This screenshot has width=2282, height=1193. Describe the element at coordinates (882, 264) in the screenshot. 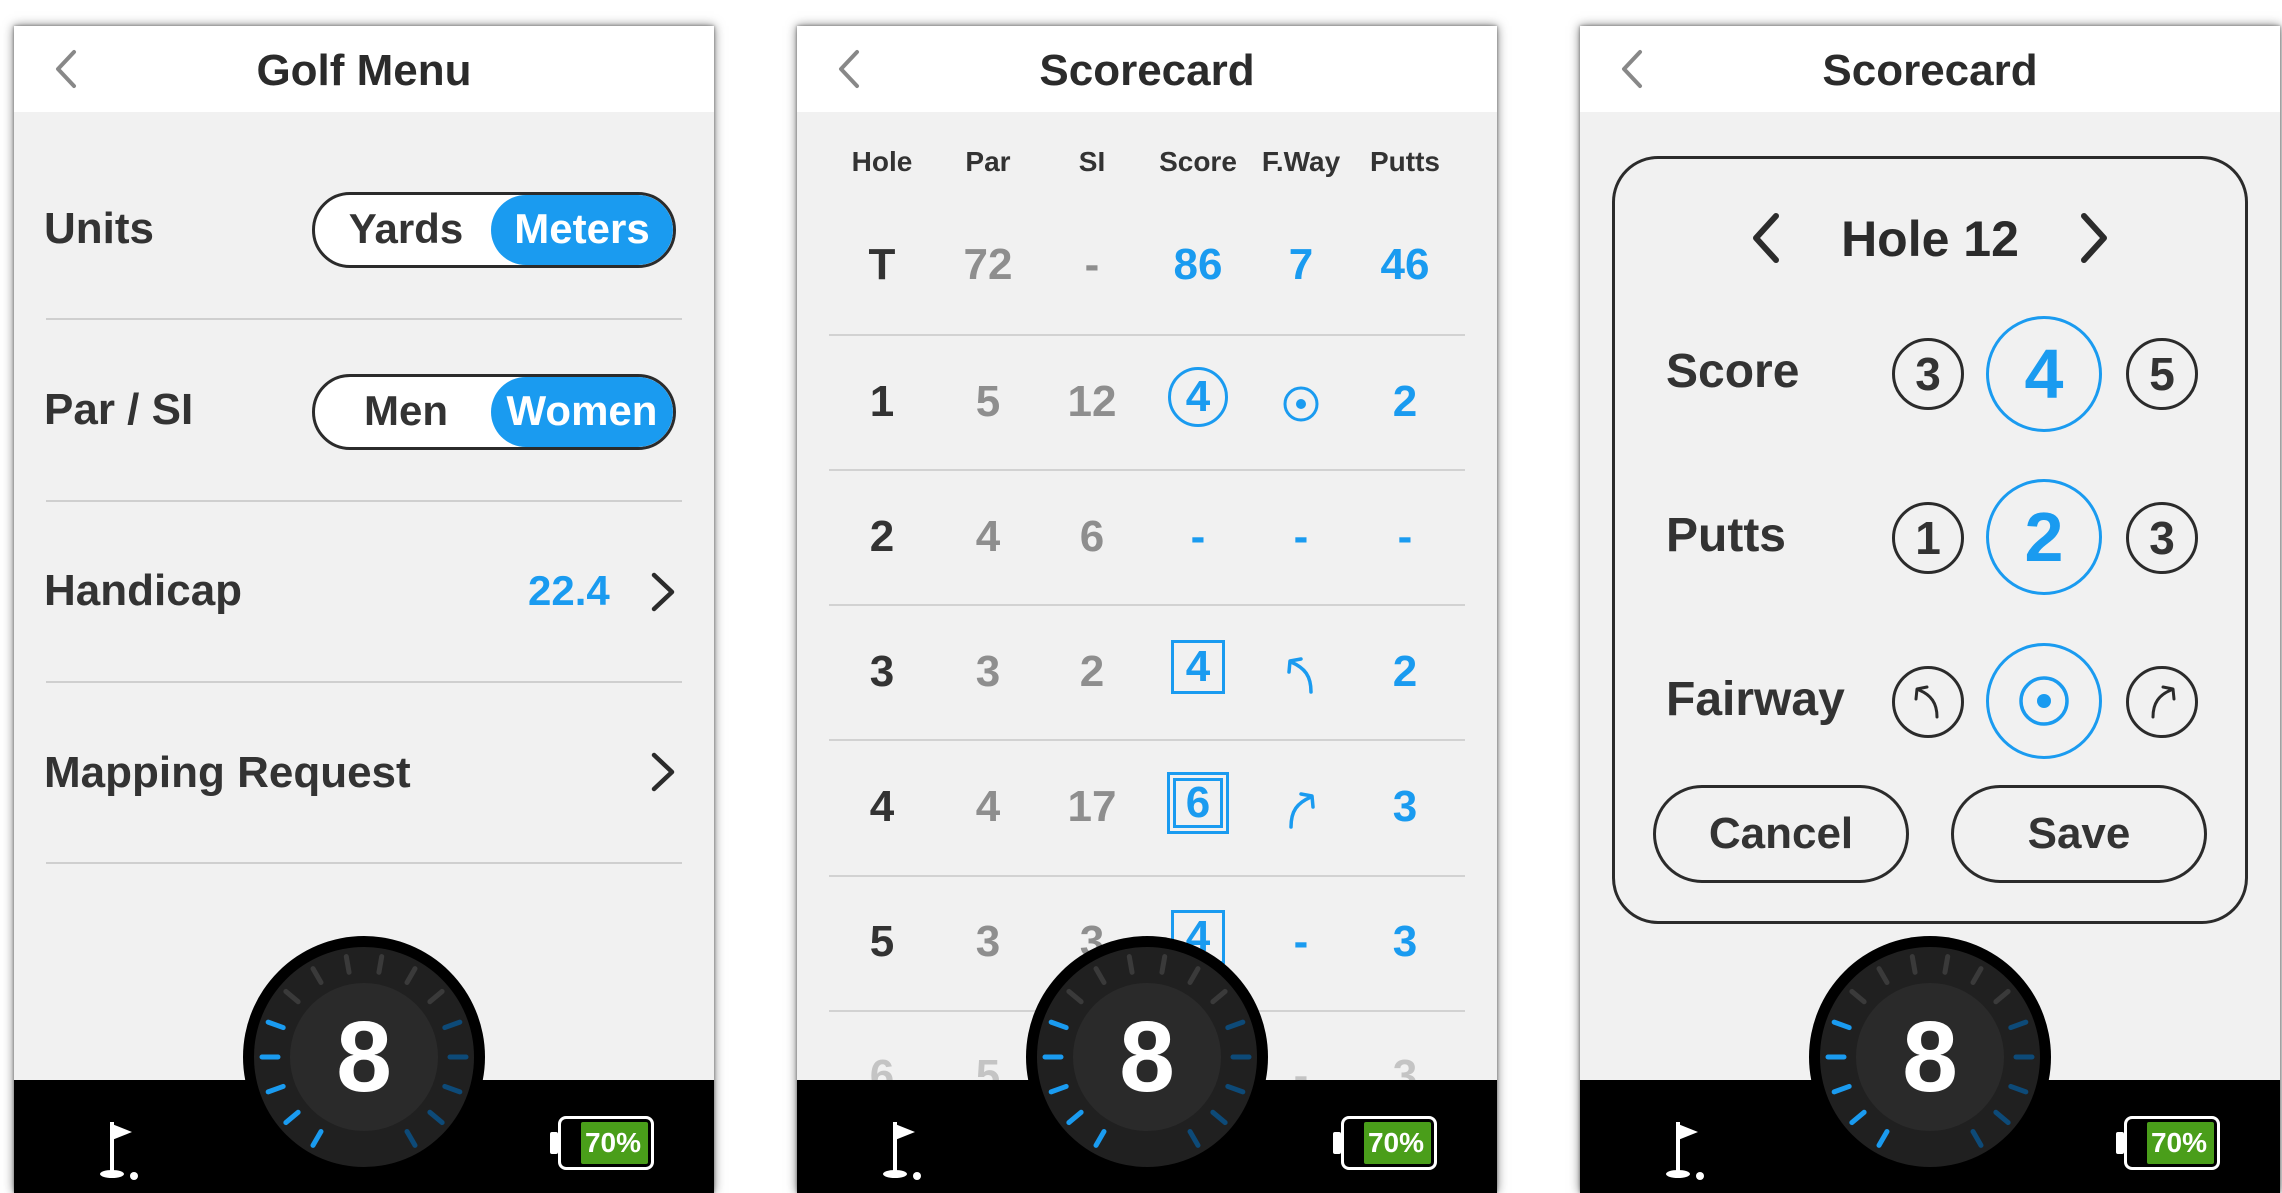

I see `total-hole: T` at that location.